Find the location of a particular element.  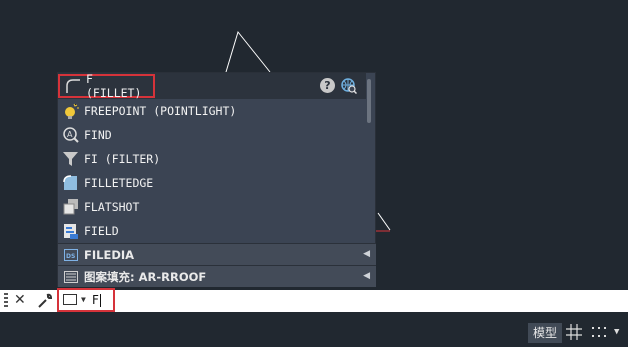

model-space-button: 模型 is located at coordinates (545, 333).